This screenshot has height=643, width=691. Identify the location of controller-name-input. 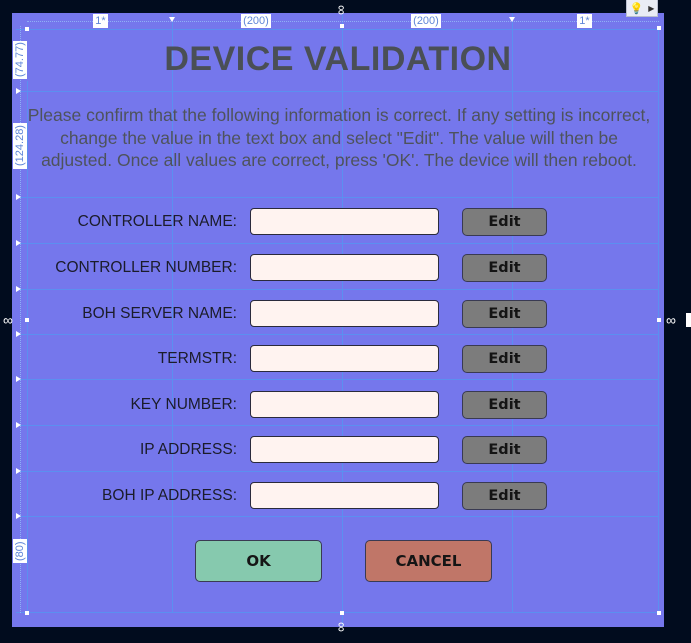
(344, 221).